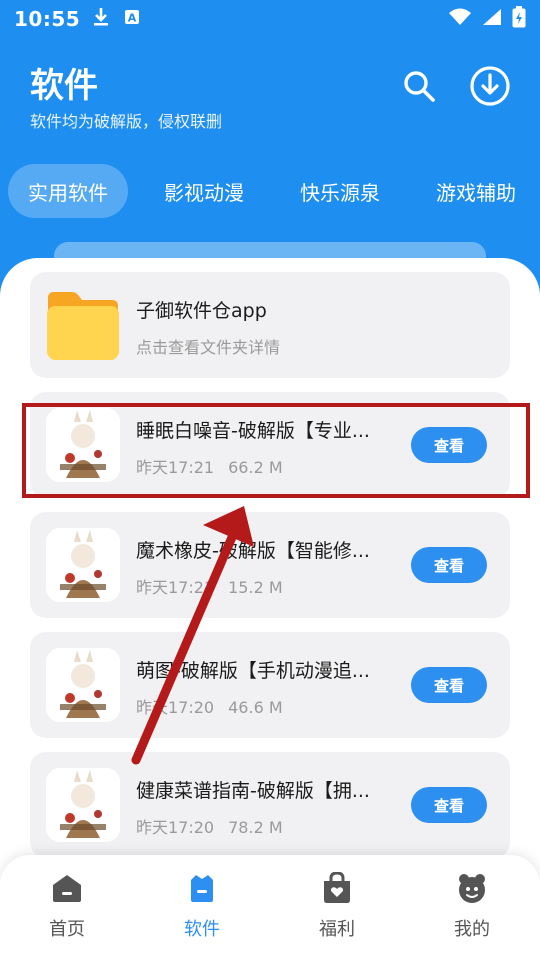 The image size is (540, 960). What do you see at coordinates (270, 93) in the screenshot?
I see `page-header: 软件 软件均为破解版，侵权联删` at bounding box center [270, 93].